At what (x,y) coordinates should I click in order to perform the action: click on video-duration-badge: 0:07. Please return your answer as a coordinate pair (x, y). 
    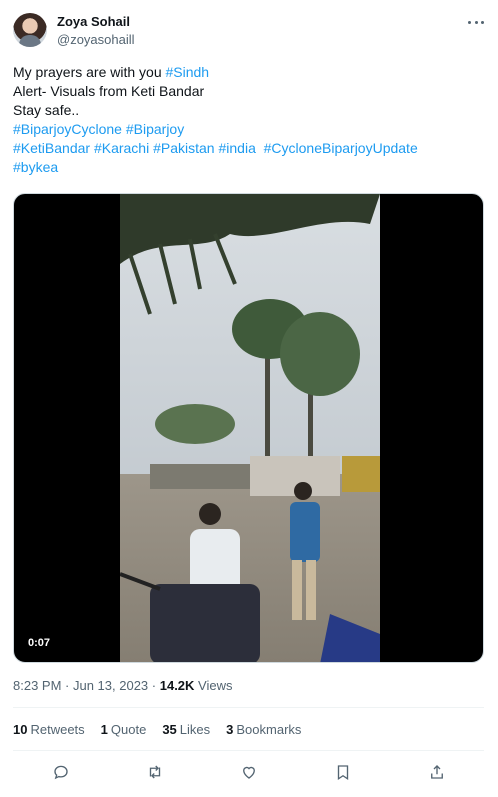
    Looking at the image, I should click on (39, 643).